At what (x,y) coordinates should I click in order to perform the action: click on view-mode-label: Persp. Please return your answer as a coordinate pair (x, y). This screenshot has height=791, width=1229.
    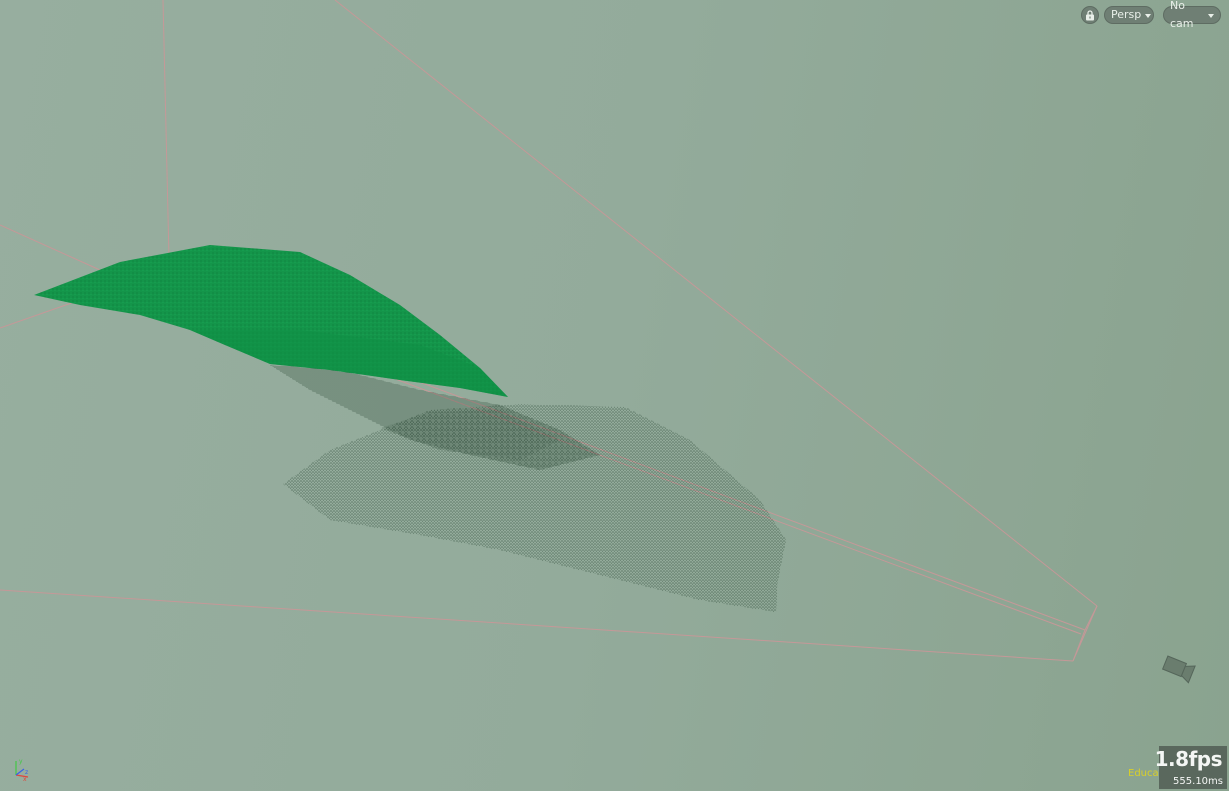
    Looking at the image, I should click on (1126, 14).